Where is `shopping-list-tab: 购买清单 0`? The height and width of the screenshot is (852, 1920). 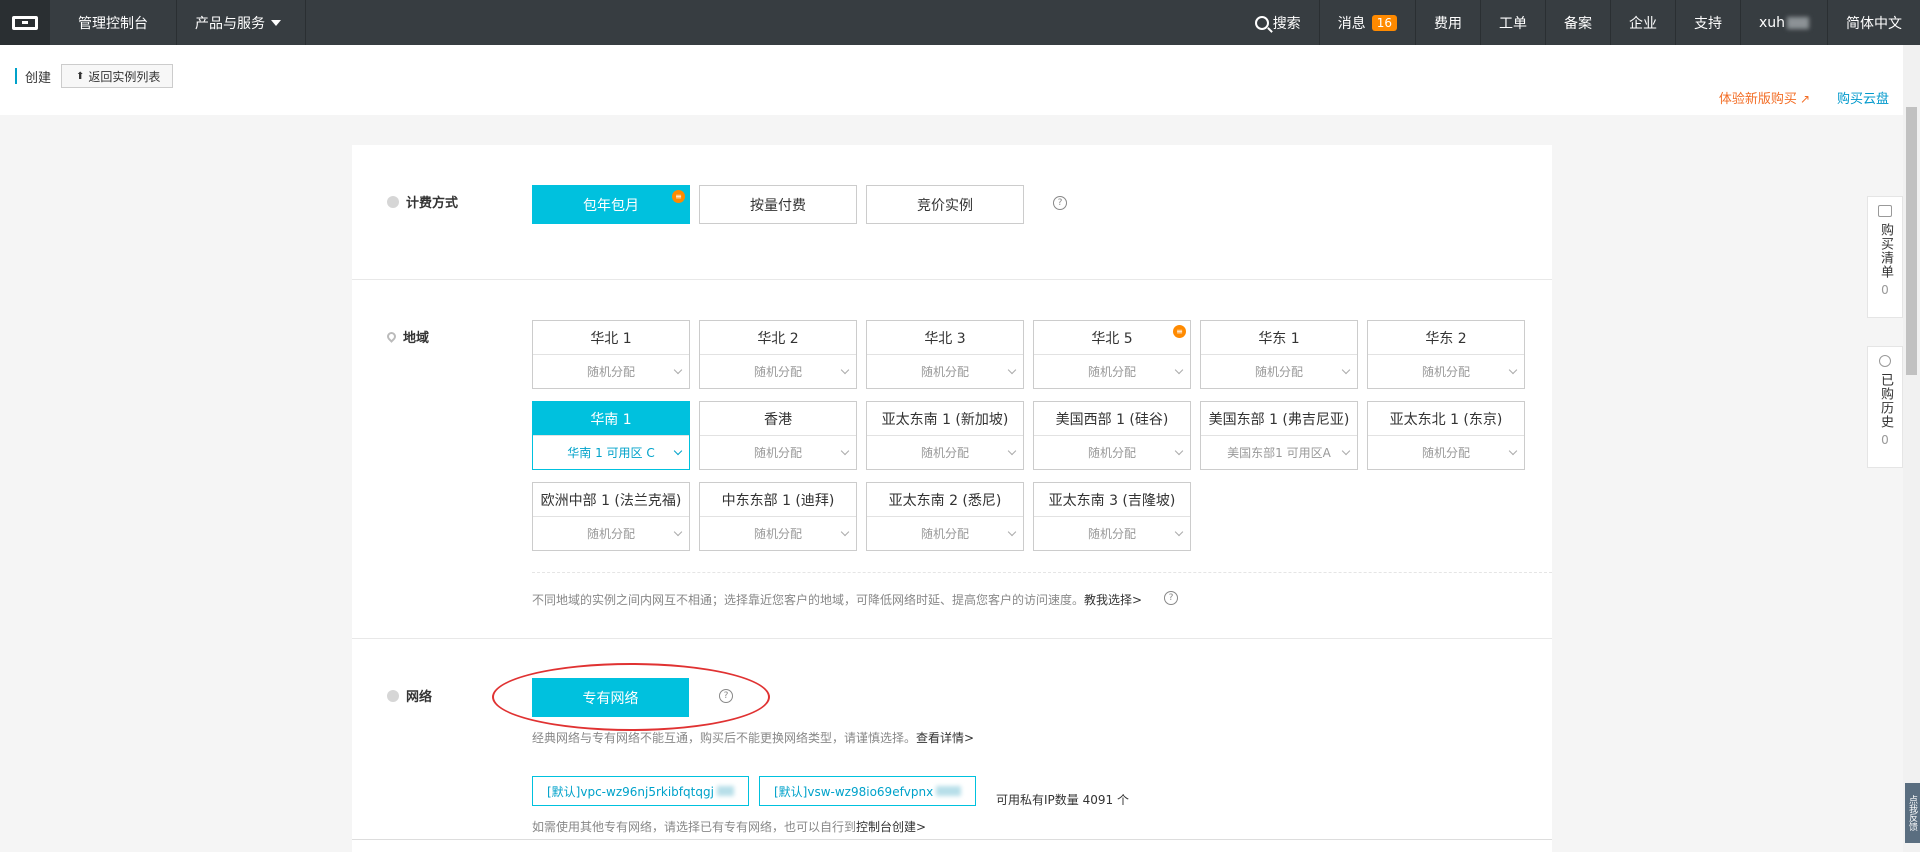 shopping-list-tab: 购买清单 0 is located at coordinates (1885, 257).